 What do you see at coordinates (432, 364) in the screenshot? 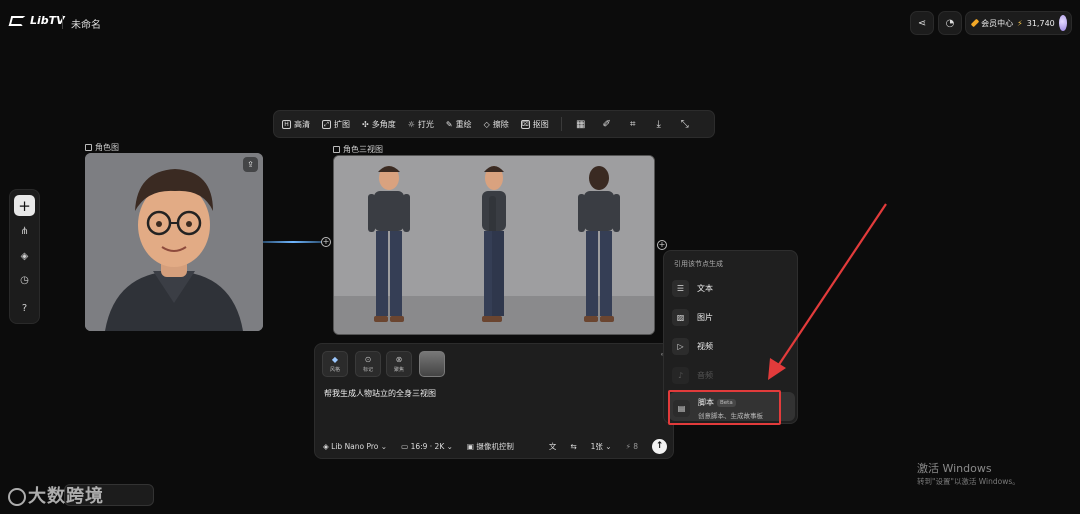
I see `reference-image-thumbnail` at bounding box center [432, 364].